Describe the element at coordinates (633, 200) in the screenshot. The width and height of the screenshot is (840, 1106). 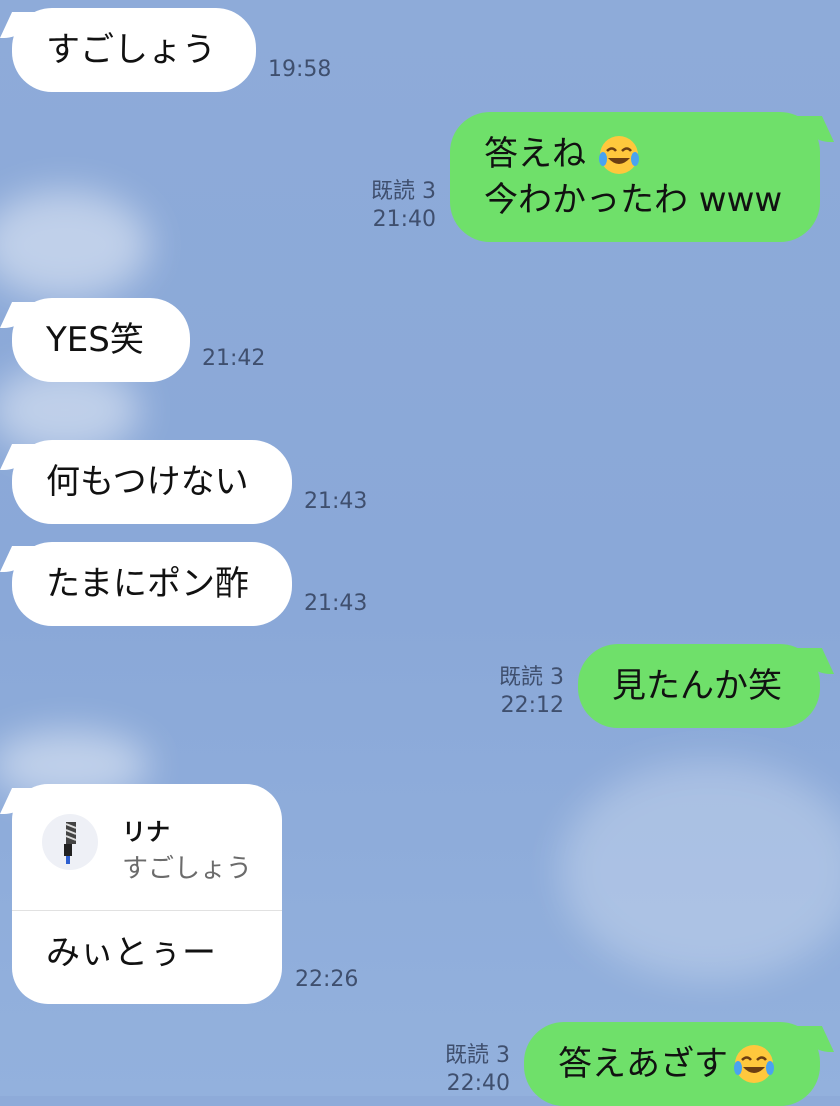
I see `message-text-line2: 今わかったわ www` at that location.